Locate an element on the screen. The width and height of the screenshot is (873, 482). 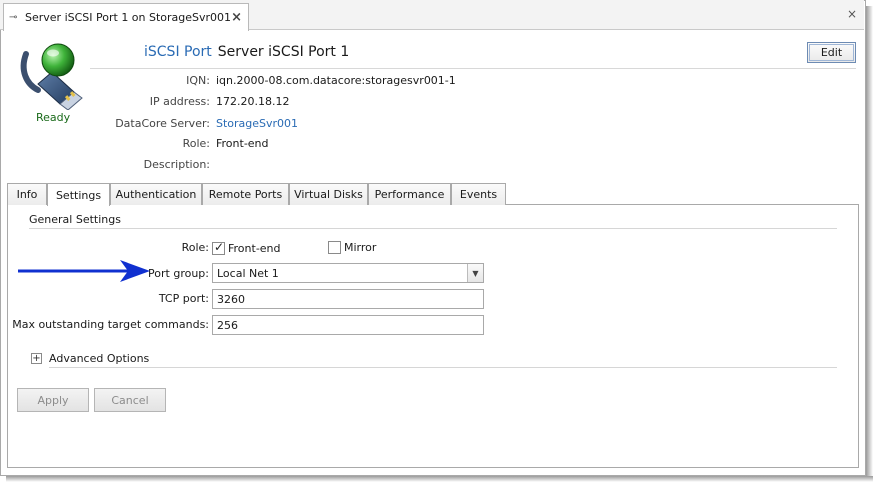
advanced-options-label: Advanced Options is located at coordinates (99, 358).